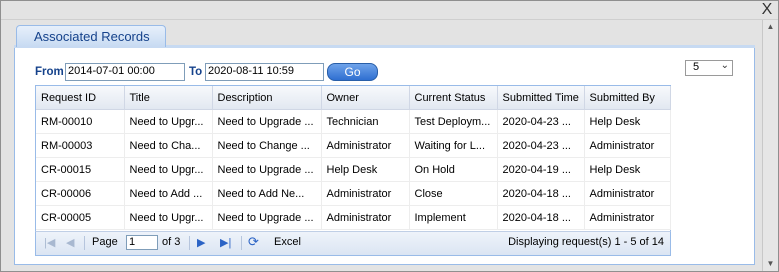 The height and width of the screenshot is (272, 779). What do you see at coordinates (80, 169) in the screenshot?
I see `cell: CR-00015` at bounding box center [80, 169].